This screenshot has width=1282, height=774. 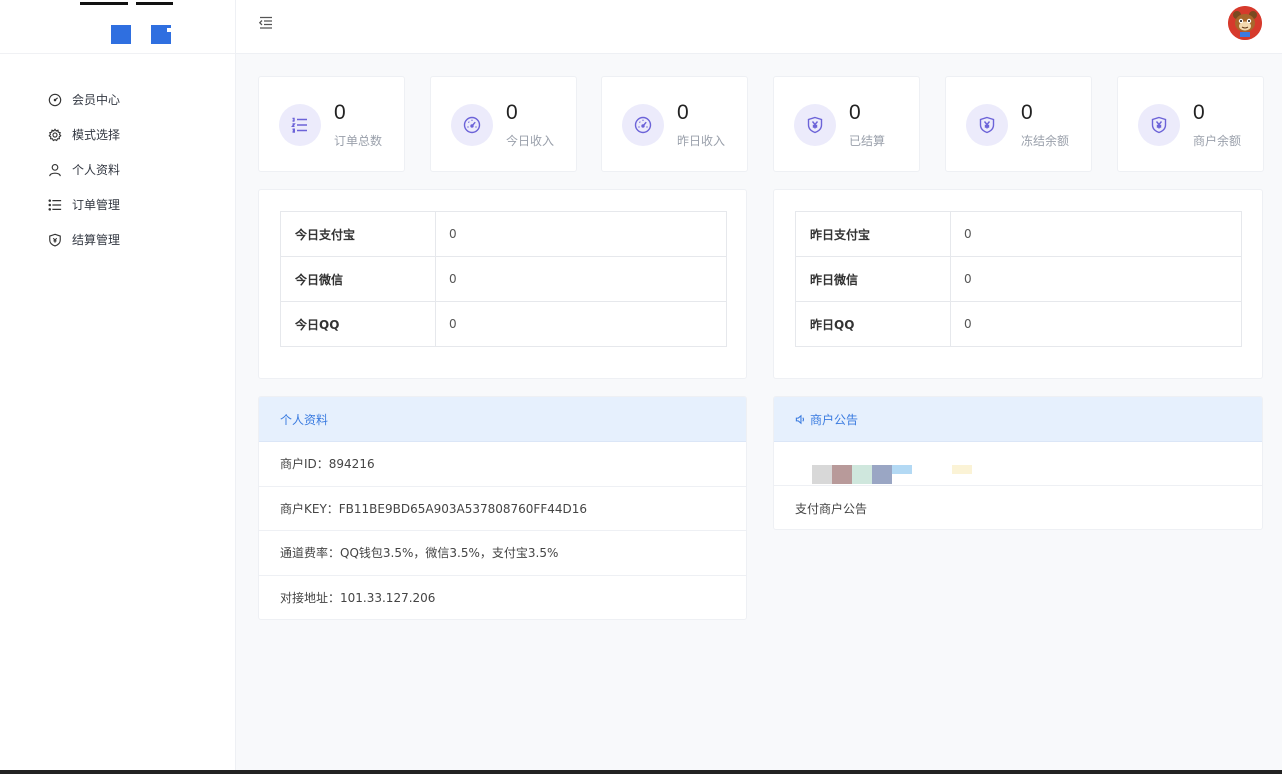 I want to click on profile-api-address: 对接地址：101.33.127.206, so click(x=358, y=598).